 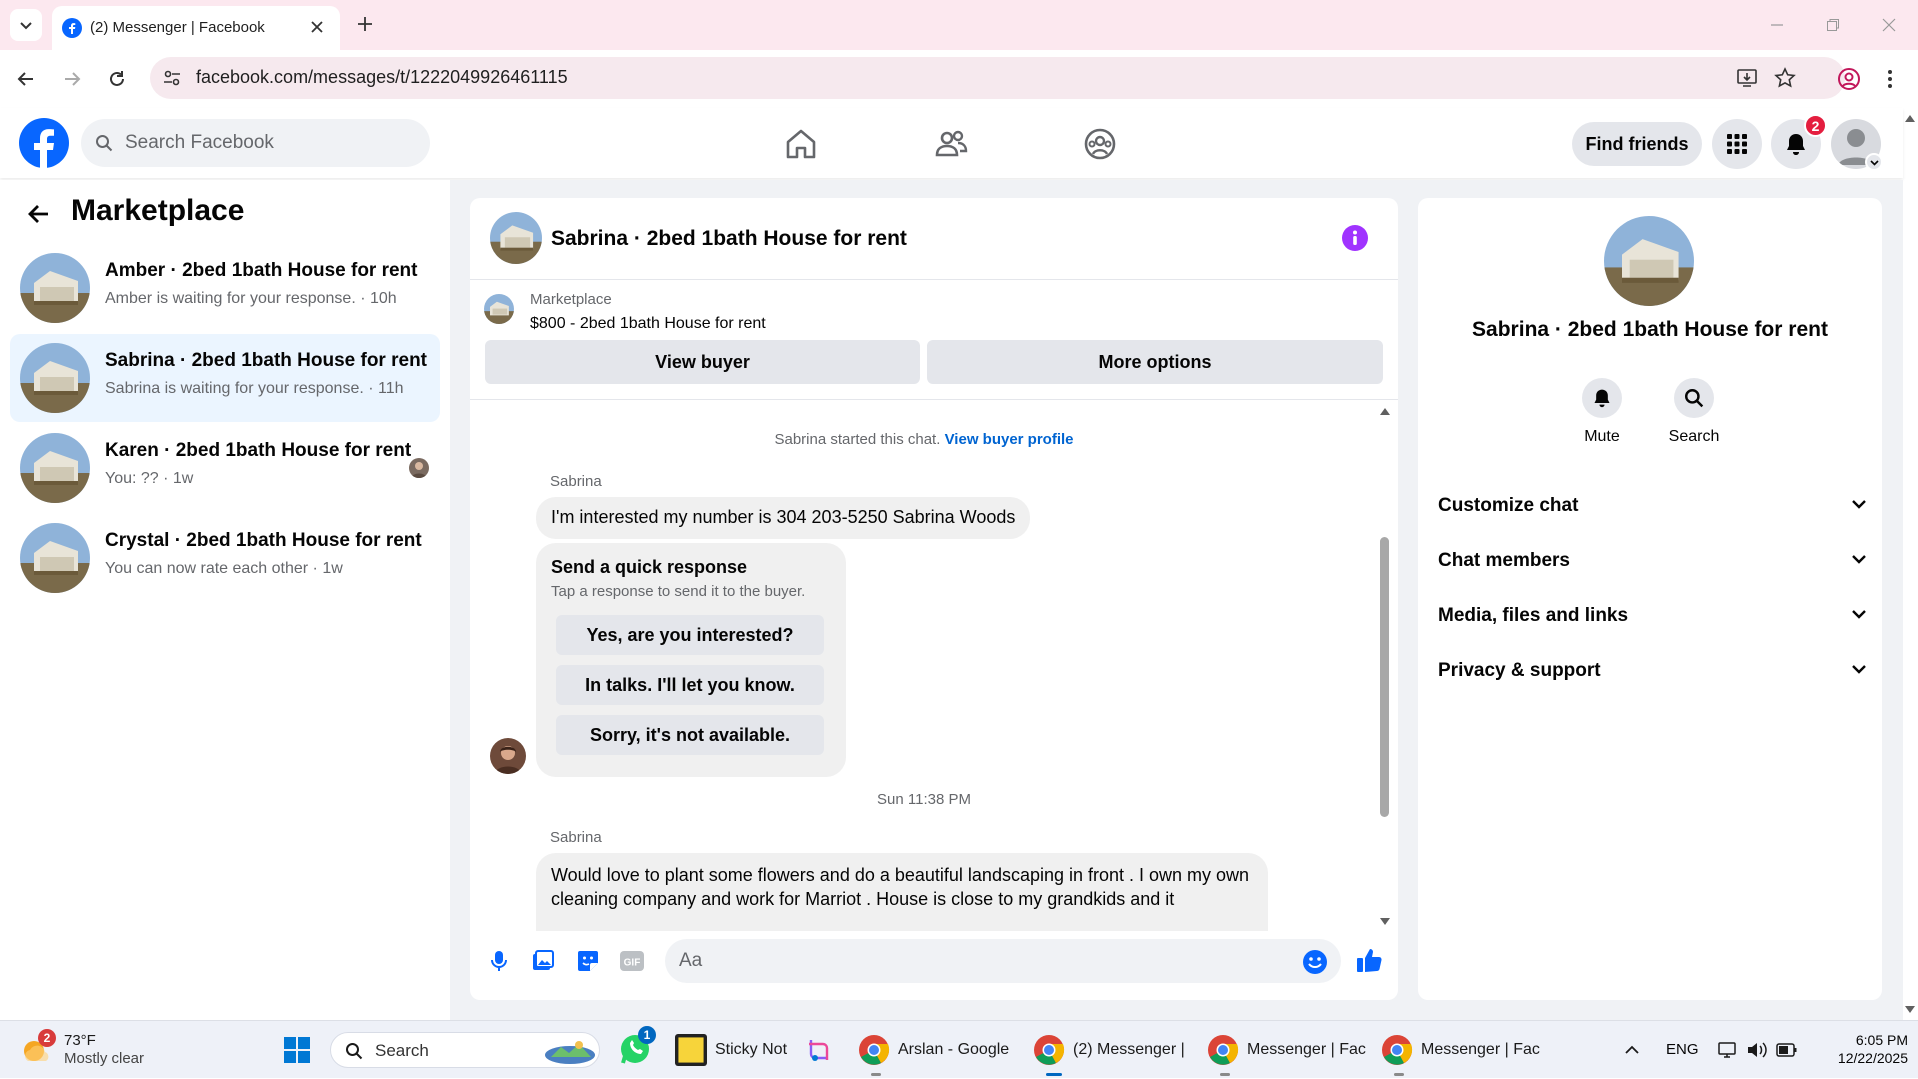 I want to click on chat-title: Sabrina · 2bed 1bath House for rent, so click(x=729, y=239).